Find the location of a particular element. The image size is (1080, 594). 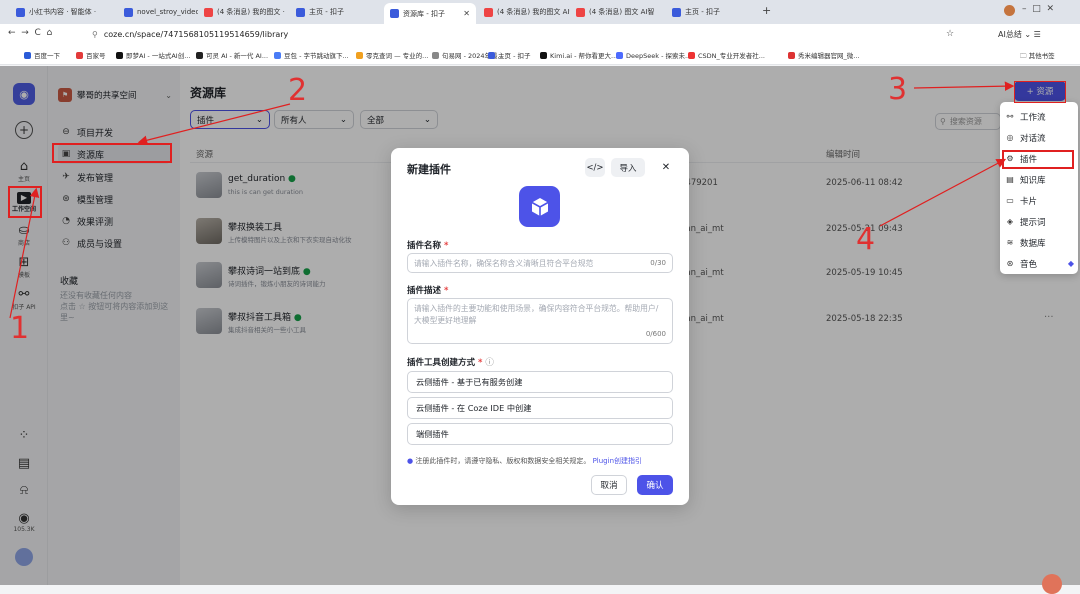

bookmark-item: 主页 - 扣子 is located at coordinates (509, 55).